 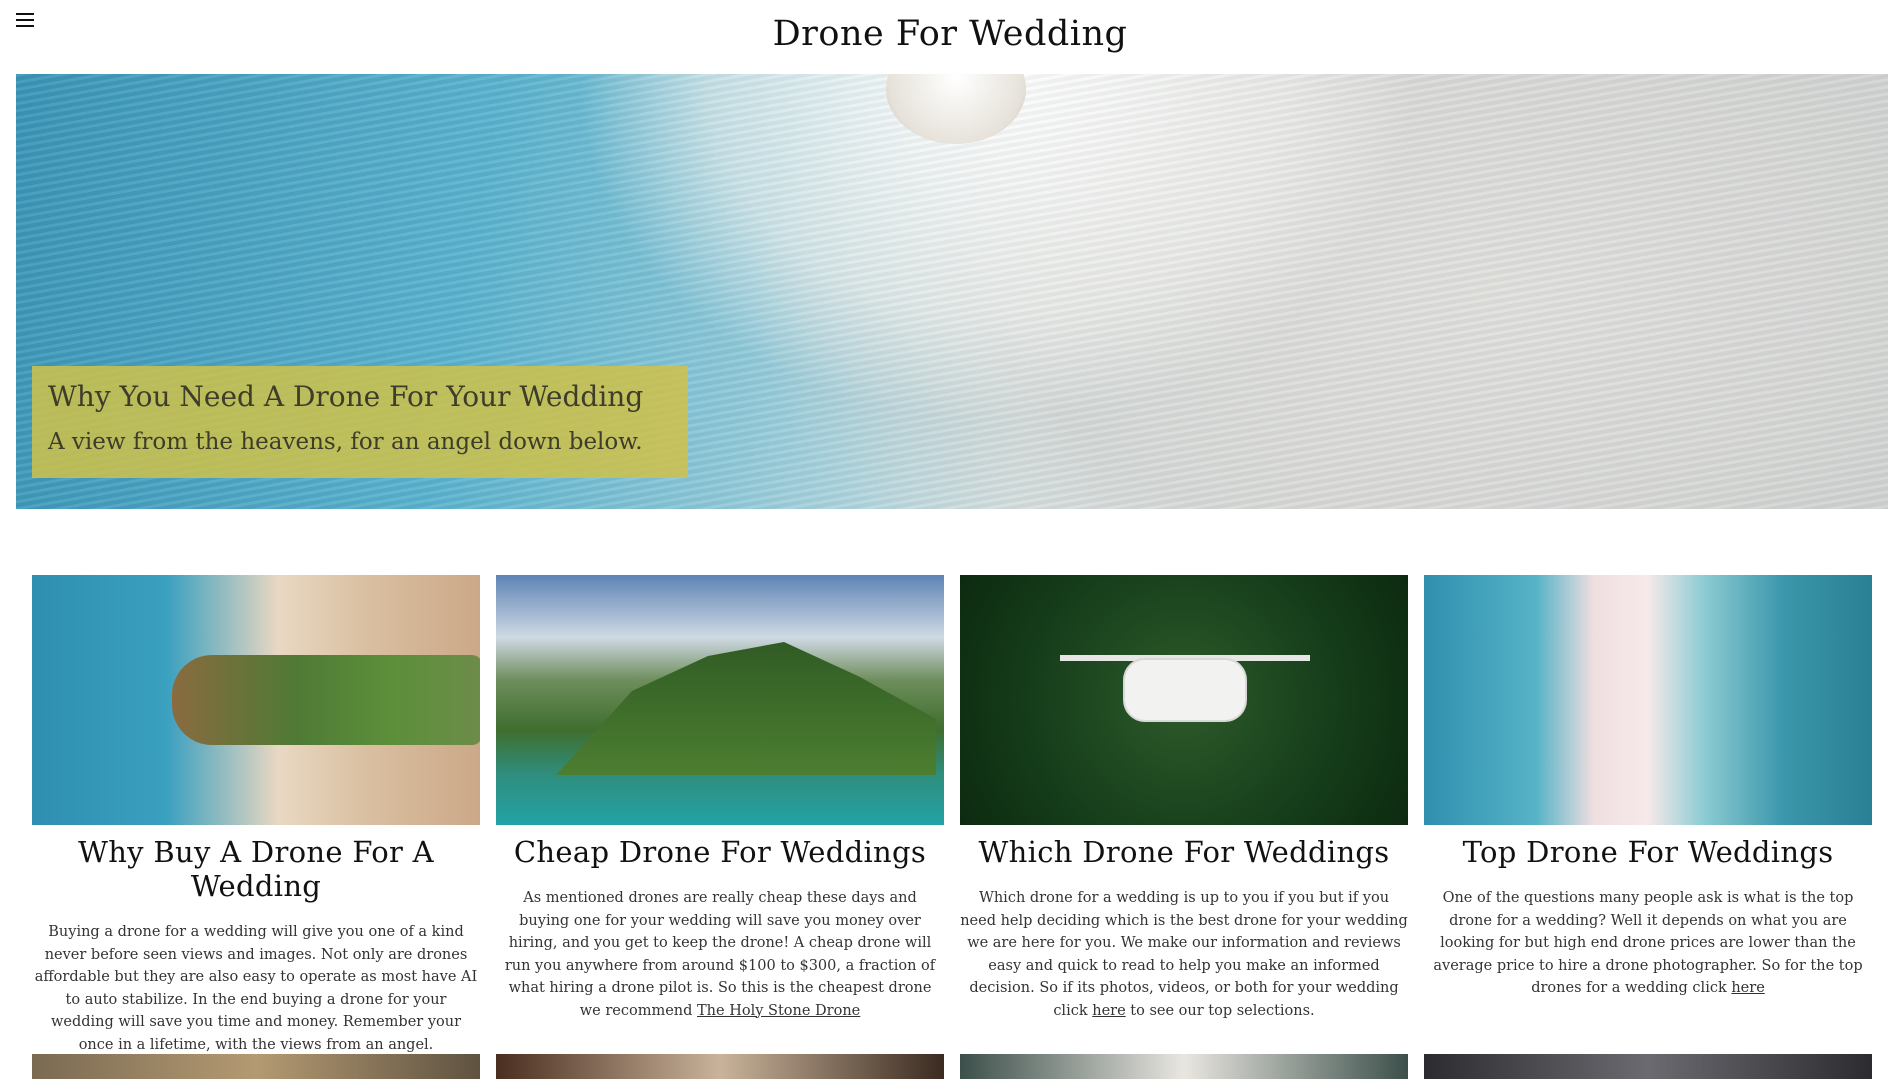 I want to click on card-image-sandbar, so click(x=1648, y=700).